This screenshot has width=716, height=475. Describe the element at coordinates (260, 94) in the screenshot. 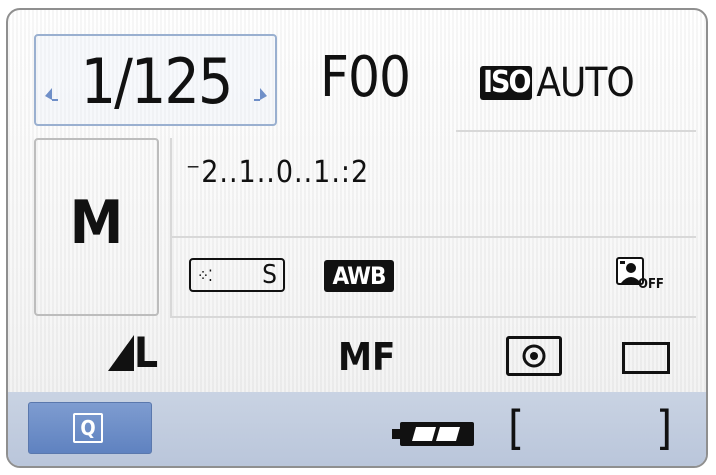

I see `dial-right-icon` at that location.